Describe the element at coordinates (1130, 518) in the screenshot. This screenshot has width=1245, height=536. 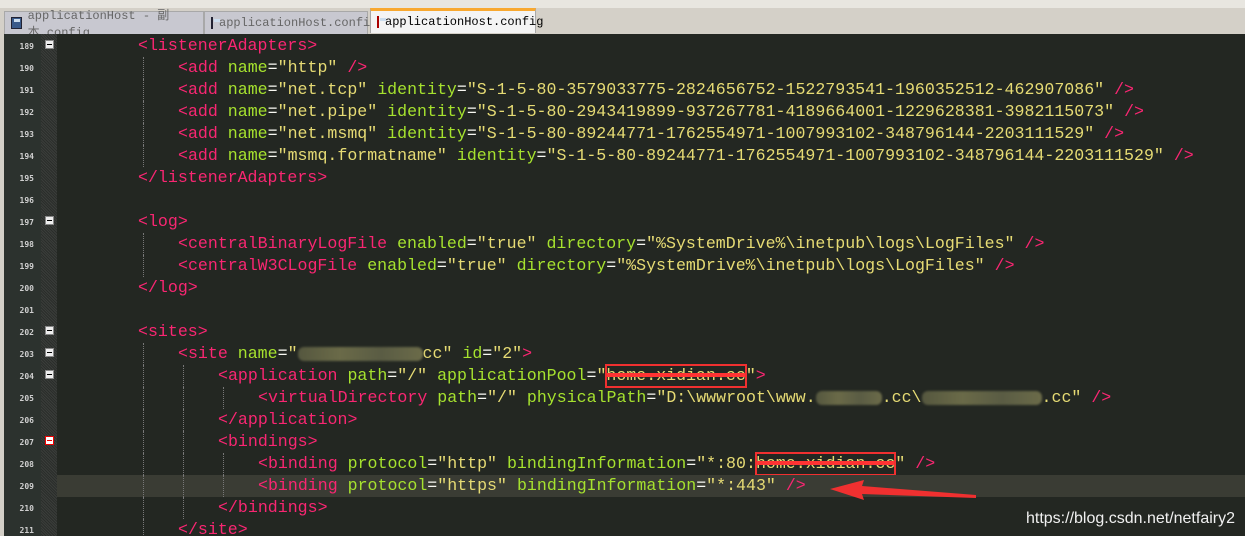
I see `watermark: https://blog.csdn.net/netfairy2` at that location.